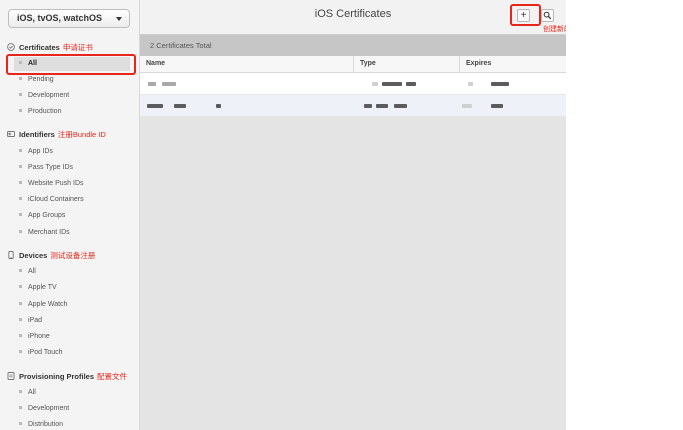  I want to click on sidebar-item-label: App Groups, so click(47, 215).